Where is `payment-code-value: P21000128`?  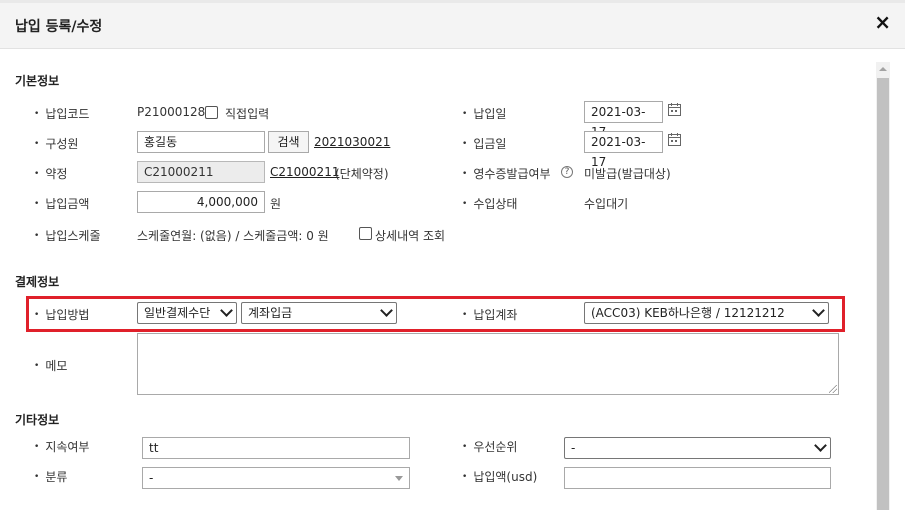 payment-code-value: P21000128 is located at coordinates (171, 112).